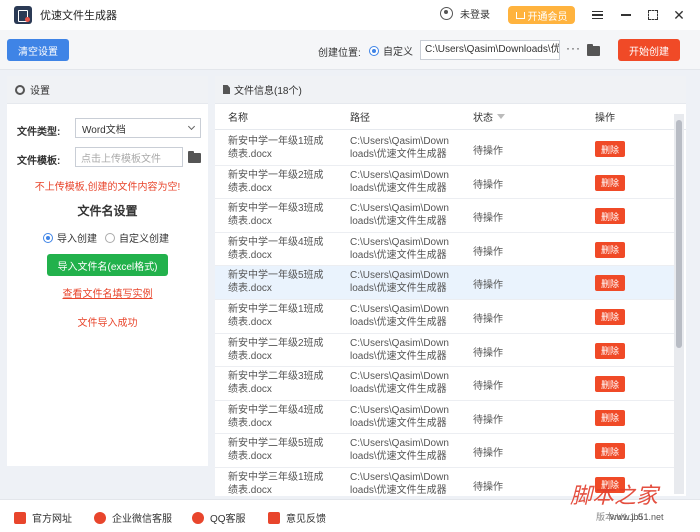  What do you see at coordinates (360, 118) in the screenshot?
I see `column-path: 路径` at bounding box center [360, 118].